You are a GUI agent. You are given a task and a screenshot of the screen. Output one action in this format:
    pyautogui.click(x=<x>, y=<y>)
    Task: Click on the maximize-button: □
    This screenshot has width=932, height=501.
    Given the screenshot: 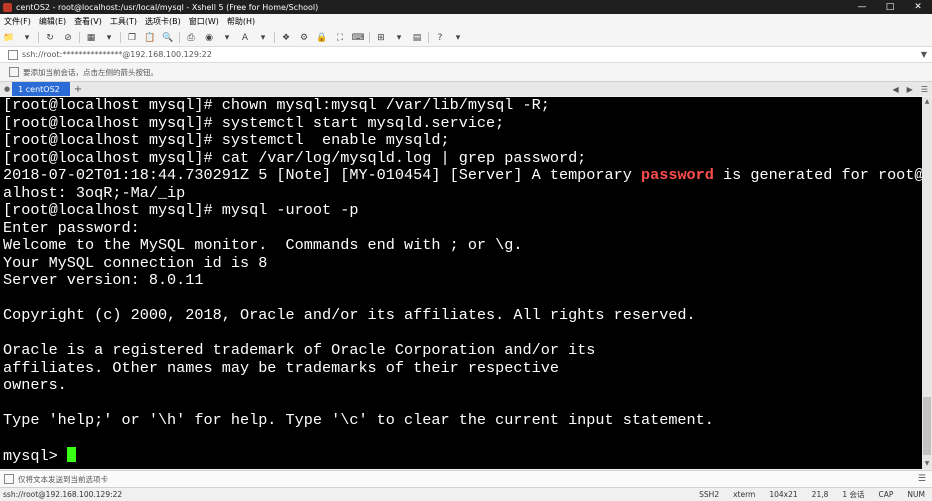 What is the action you would take?
    pyautogui.click(x=890, y=7)
    